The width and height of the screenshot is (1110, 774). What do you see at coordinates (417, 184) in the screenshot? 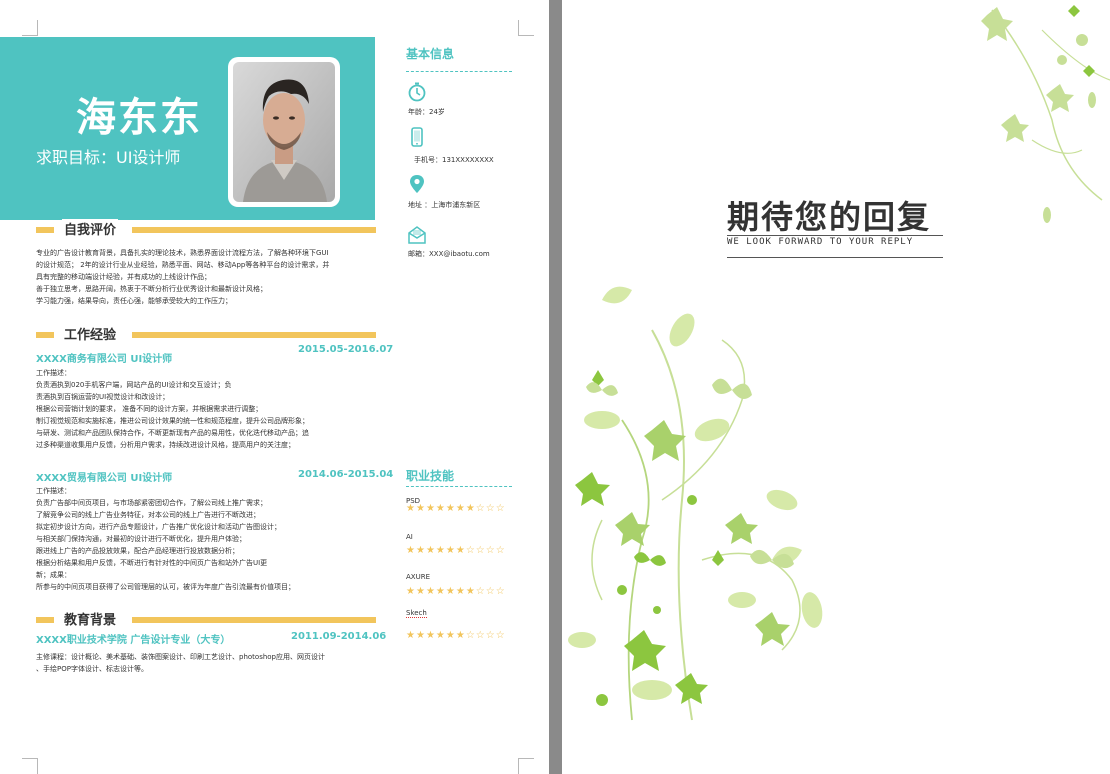
I see `location-pin-icon` at bounding box center [417, 184].